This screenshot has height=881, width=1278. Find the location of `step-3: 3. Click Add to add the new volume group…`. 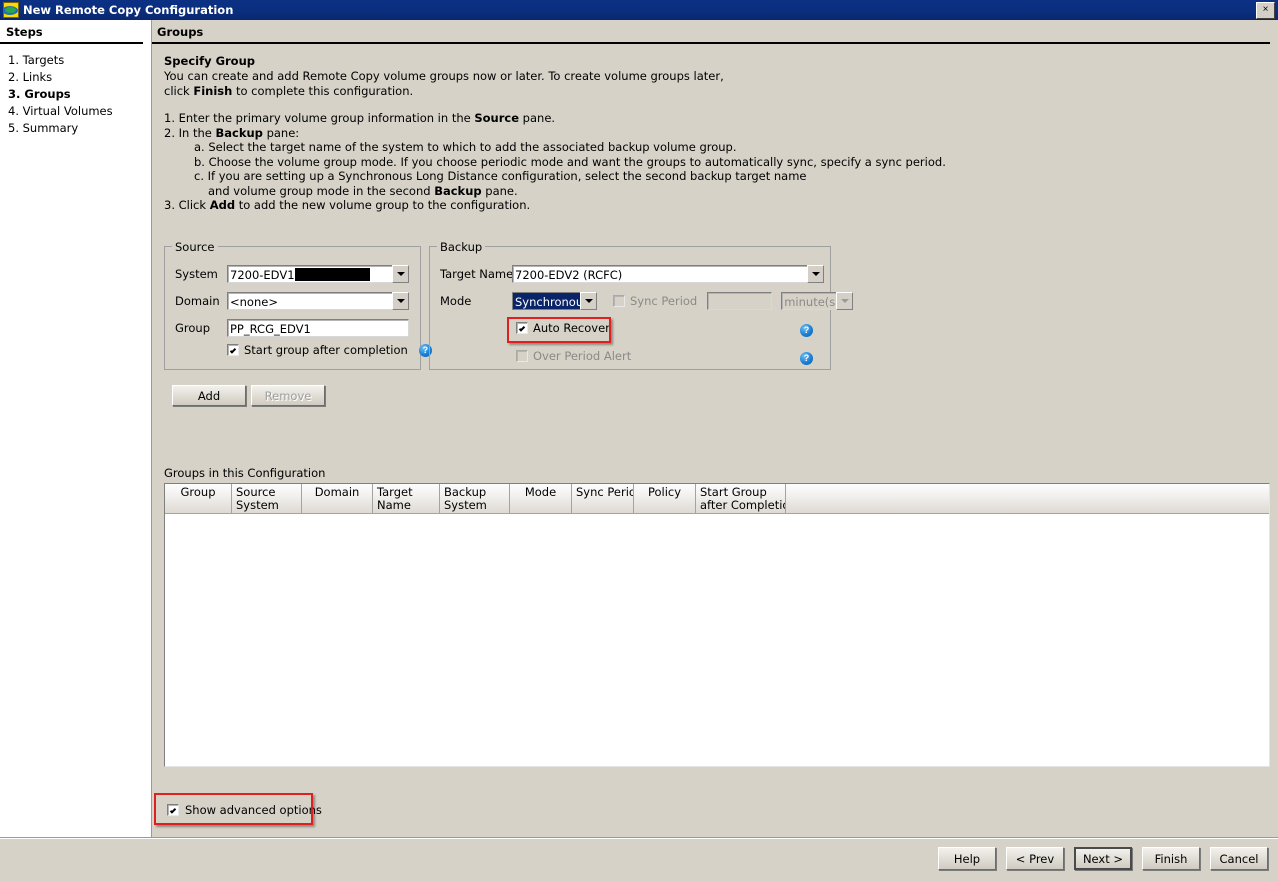

step-3: 3. Click Add to add the new volume group… is located at coordinates (347, 205).